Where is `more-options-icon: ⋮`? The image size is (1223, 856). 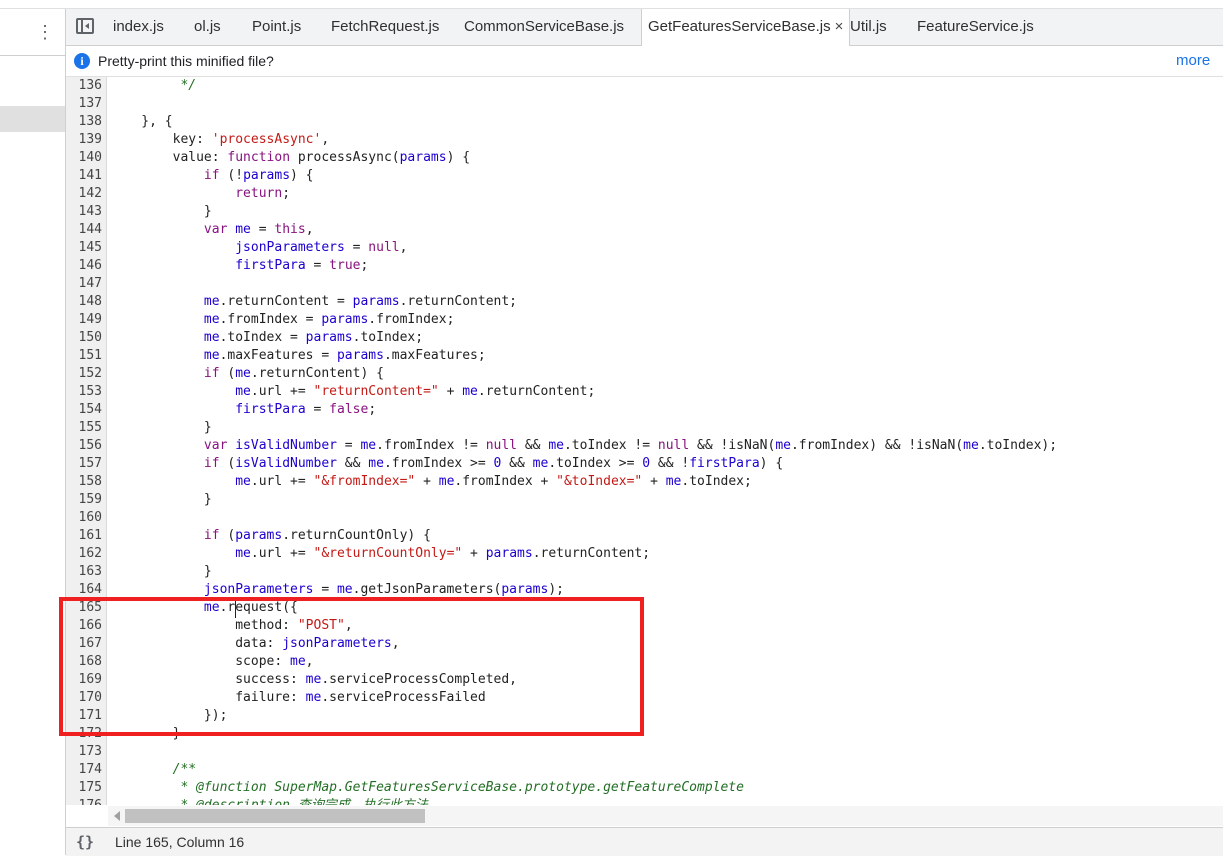
more-options-icon: ⋮ is located at coordinates (45, 32).